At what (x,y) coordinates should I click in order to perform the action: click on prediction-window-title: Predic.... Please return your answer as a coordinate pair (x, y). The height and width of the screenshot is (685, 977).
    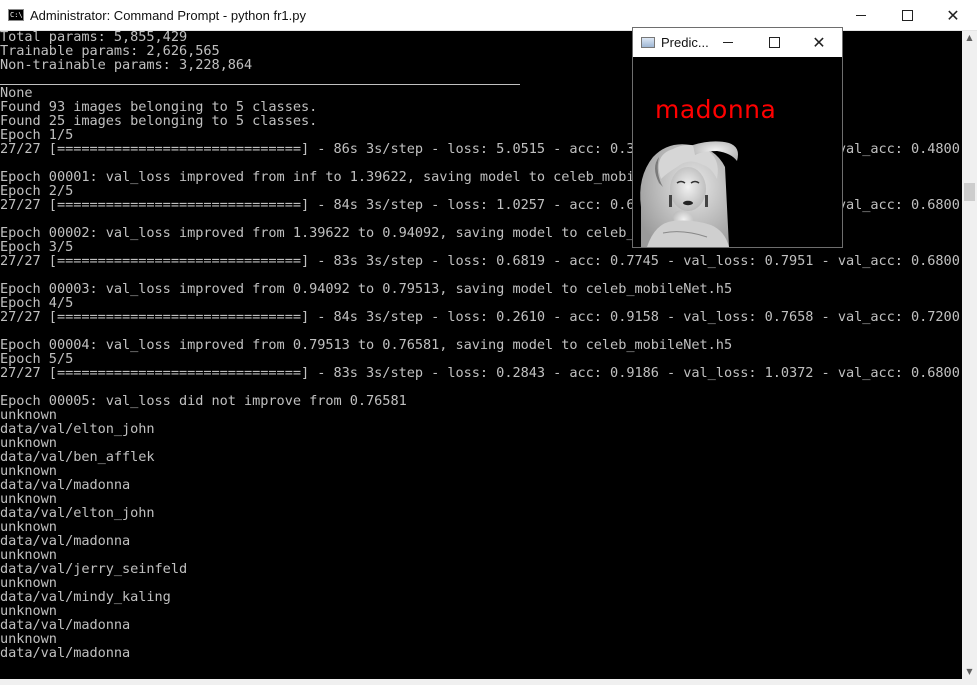
    Looking at the image, I should click on (685, 42).